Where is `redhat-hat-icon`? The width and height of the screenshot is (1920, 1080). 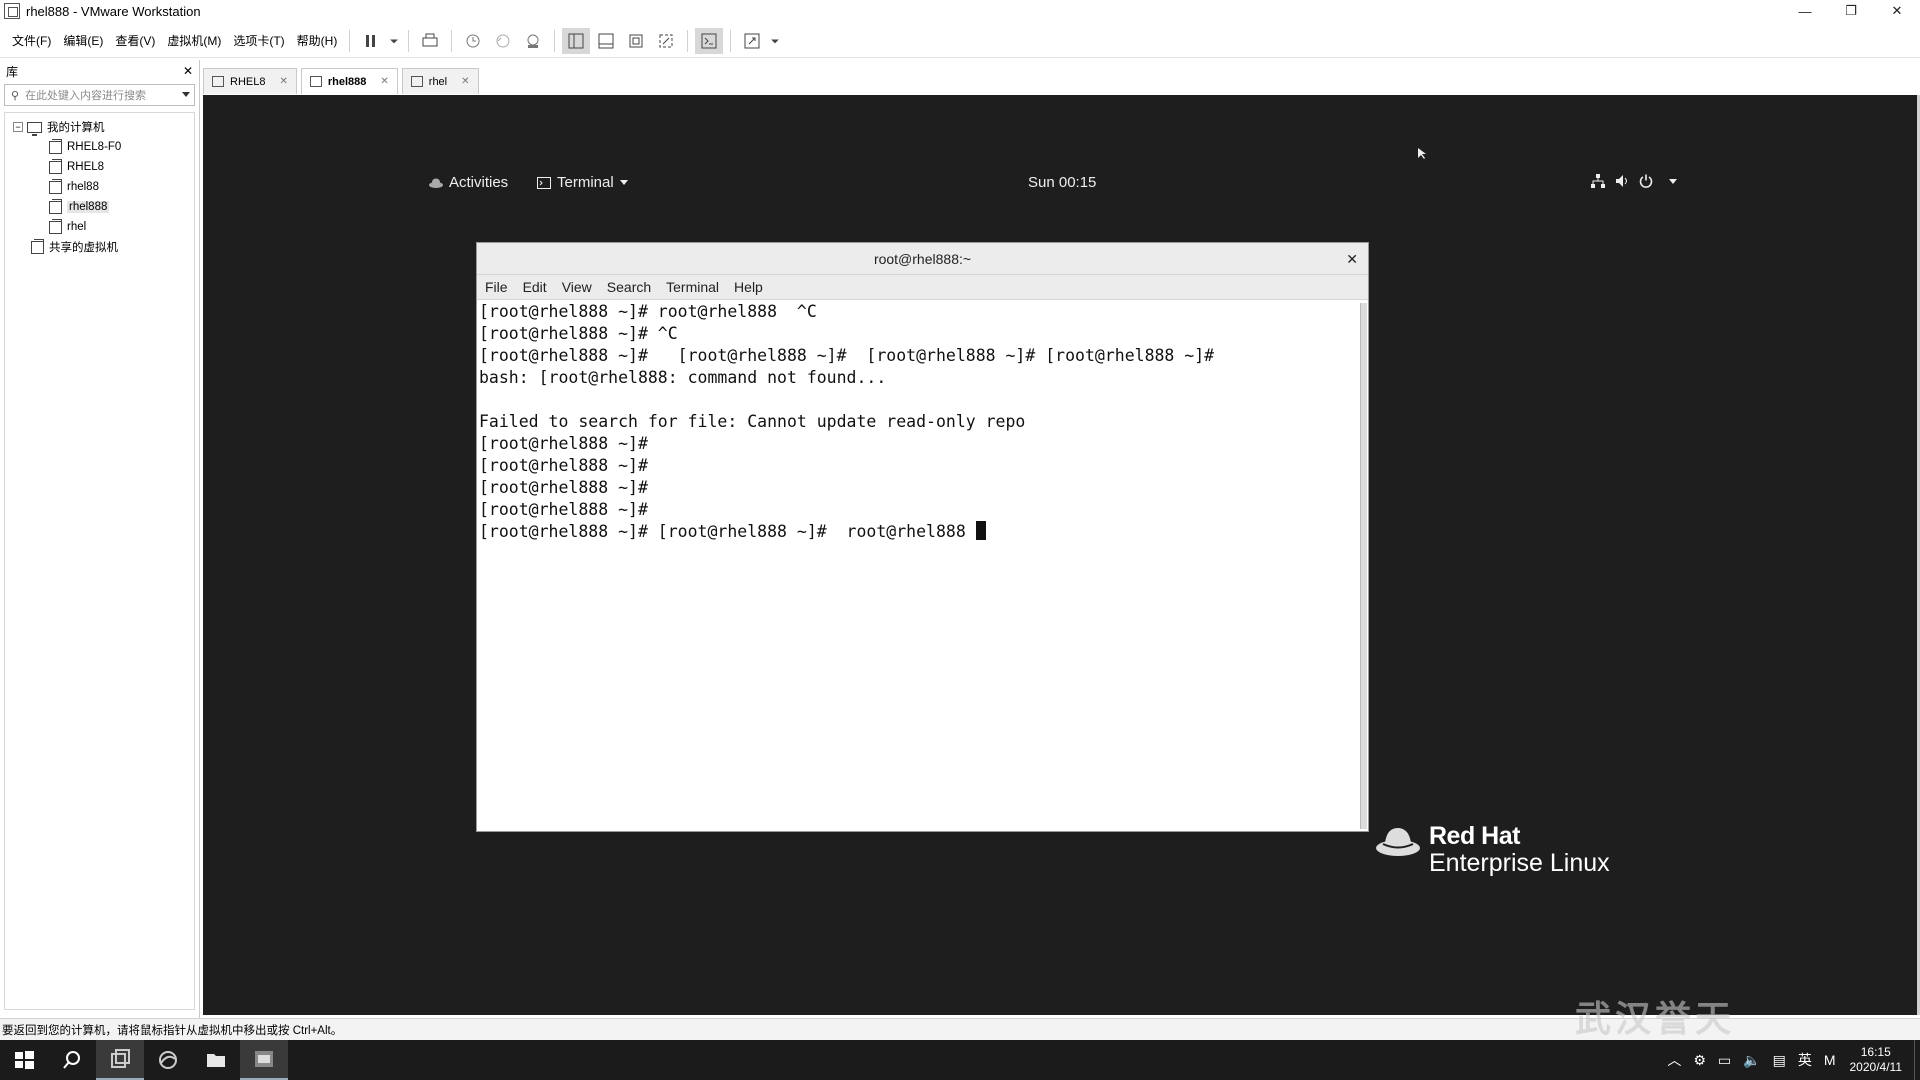 redhat-hat-icon is located at coordinates (1398, 841).